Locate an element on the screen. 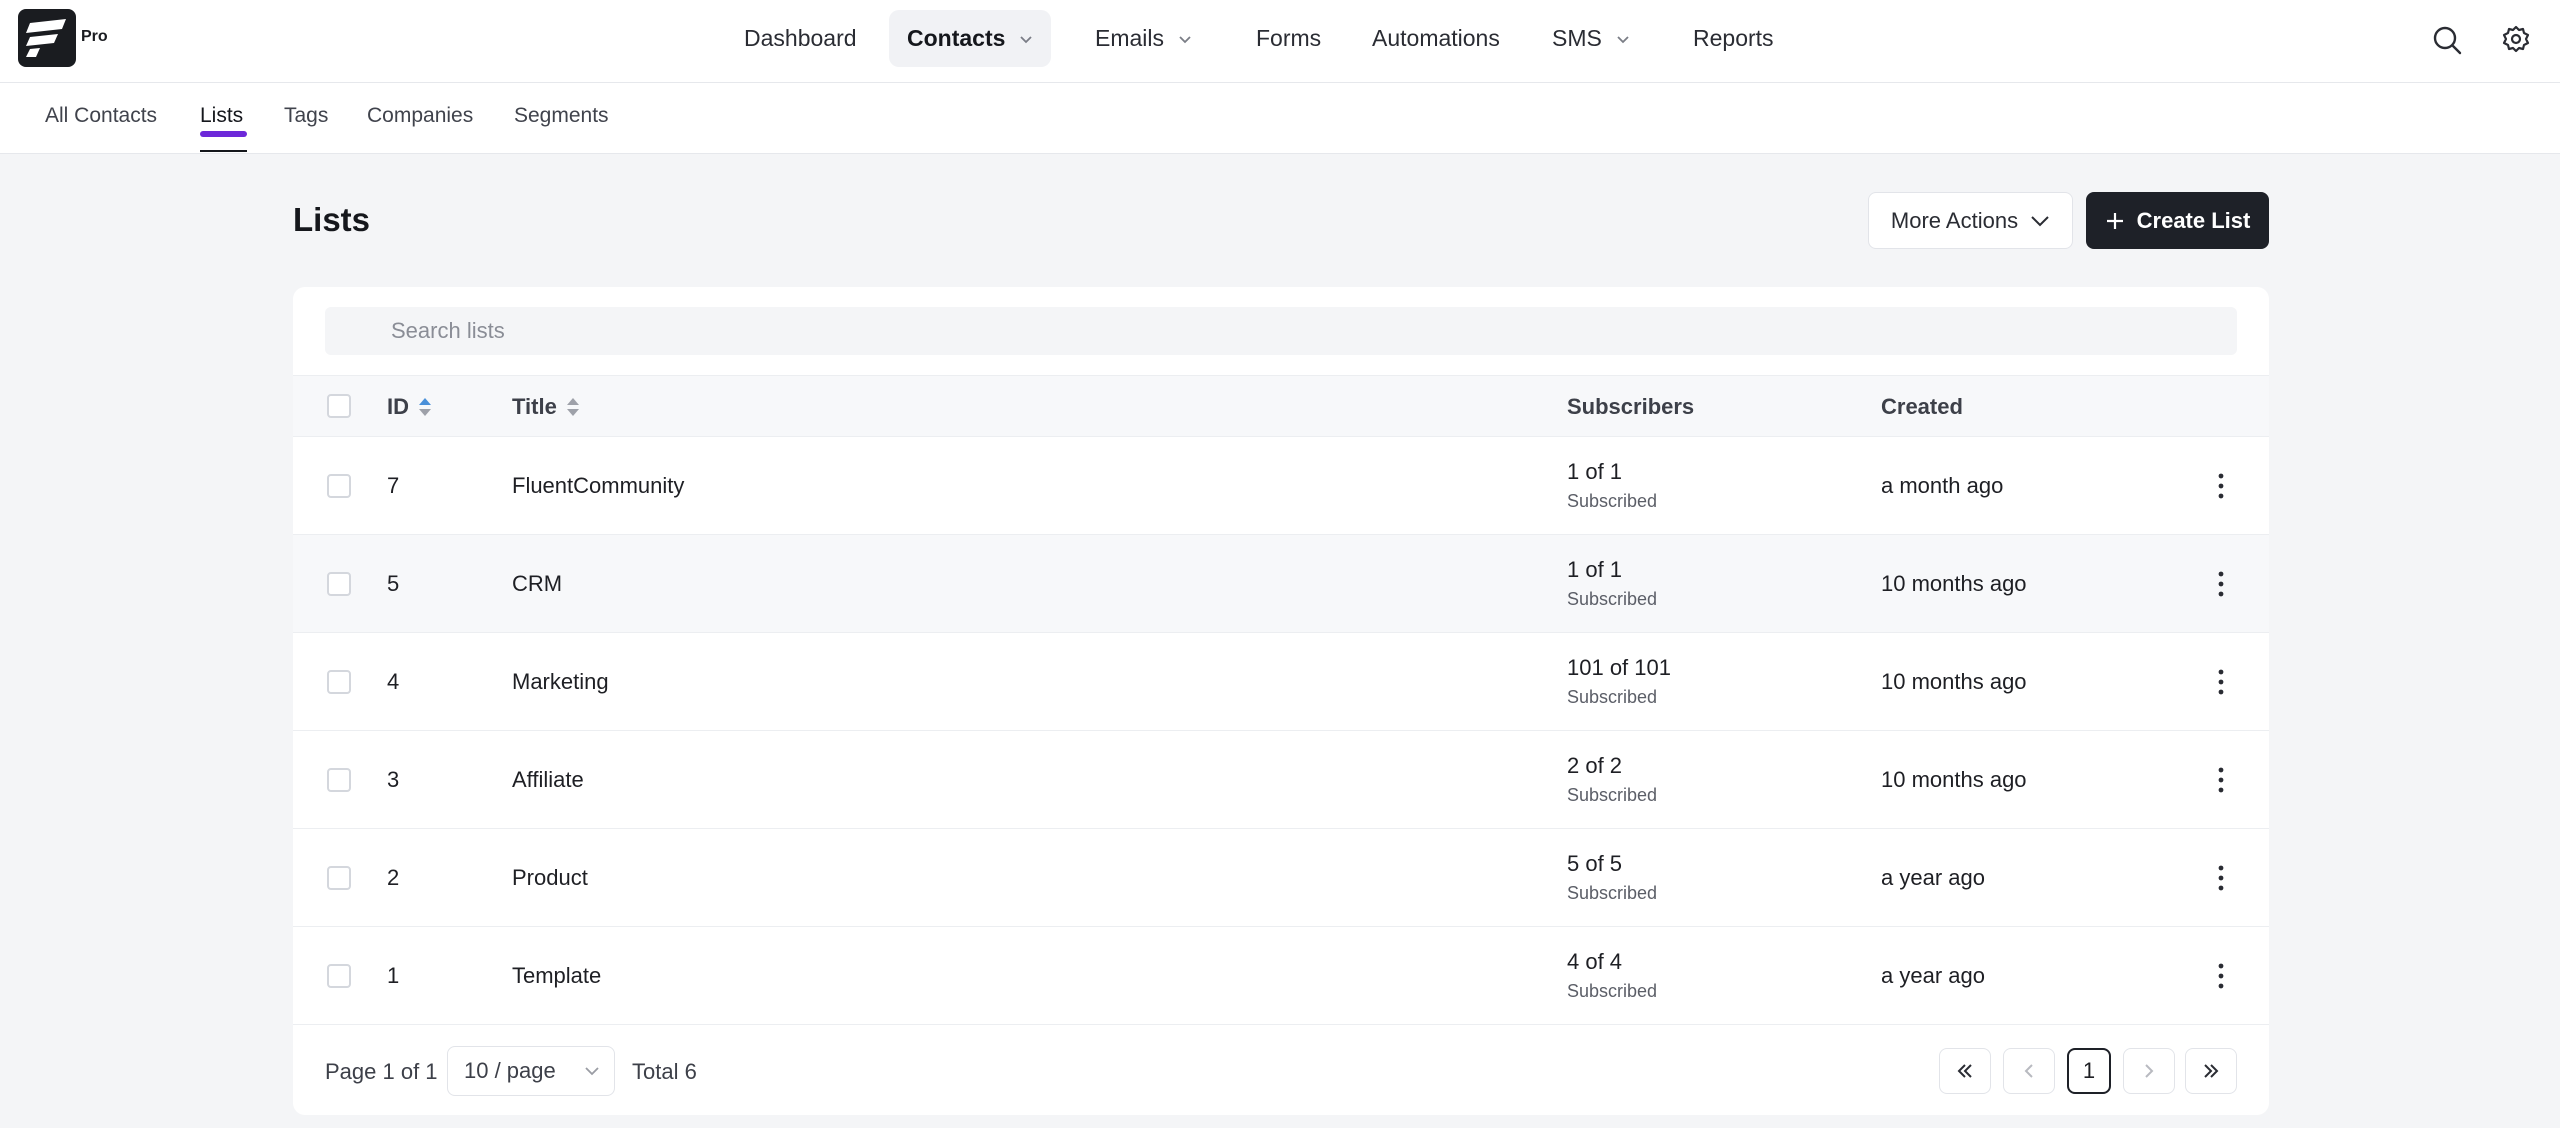 The width and height of the screenshot is (2560, 1128). row-id: 3 is located at coordinates (393, 779).